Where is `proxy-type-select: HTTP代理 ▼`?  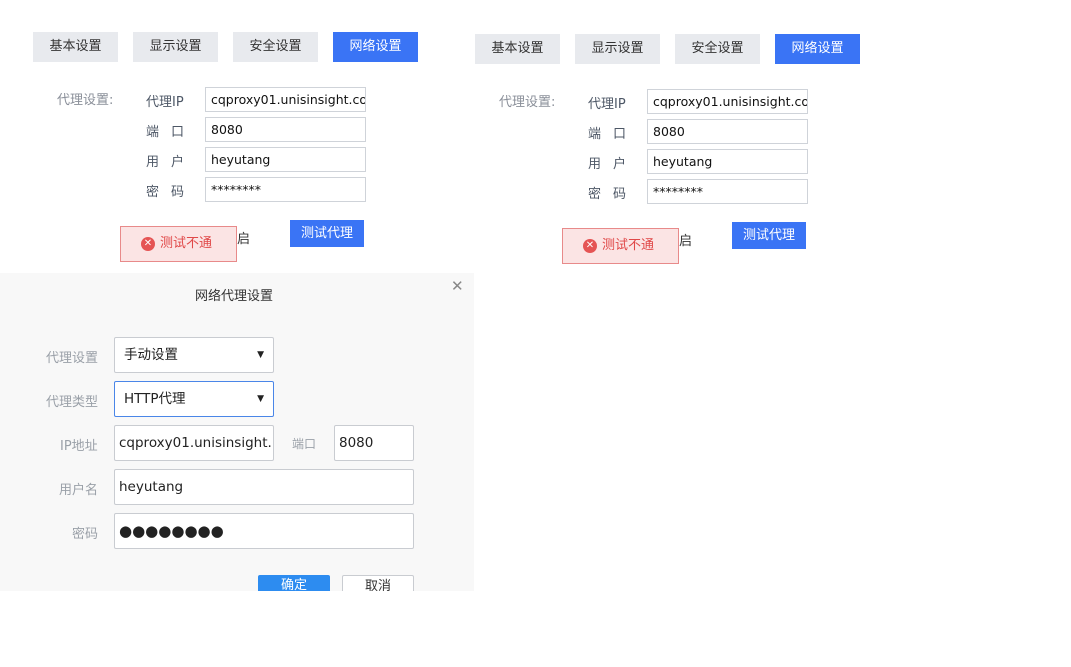 proxy-type-select: HTTP代理 ▼ is located at coordinates (194, 399).